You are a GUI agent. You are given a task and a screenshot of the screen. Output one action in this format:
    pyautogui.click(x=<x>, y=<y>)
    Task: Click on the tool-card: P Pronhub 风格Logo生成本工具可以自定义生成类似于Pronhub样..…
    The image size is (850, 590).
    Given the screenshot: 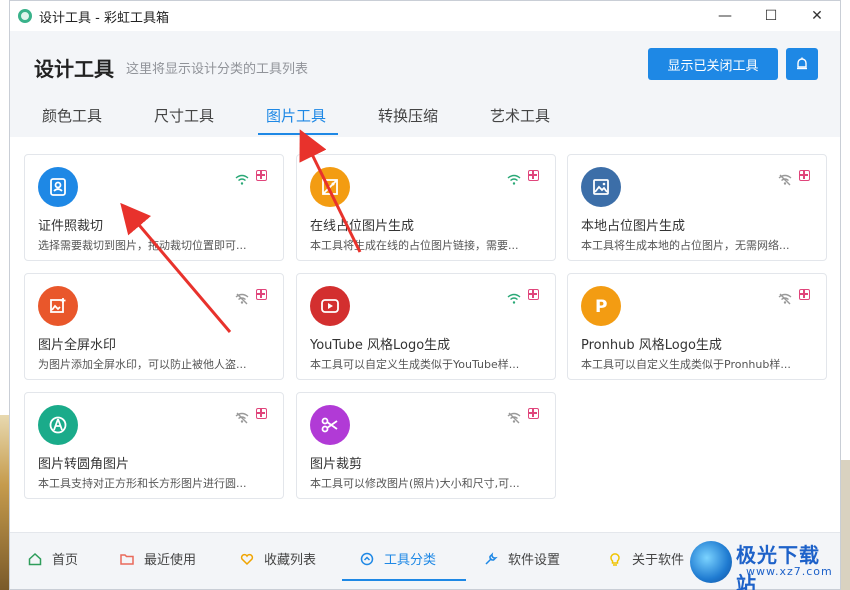 What is the action you would take?
    pyautogui.click(x=697, y=326)
    